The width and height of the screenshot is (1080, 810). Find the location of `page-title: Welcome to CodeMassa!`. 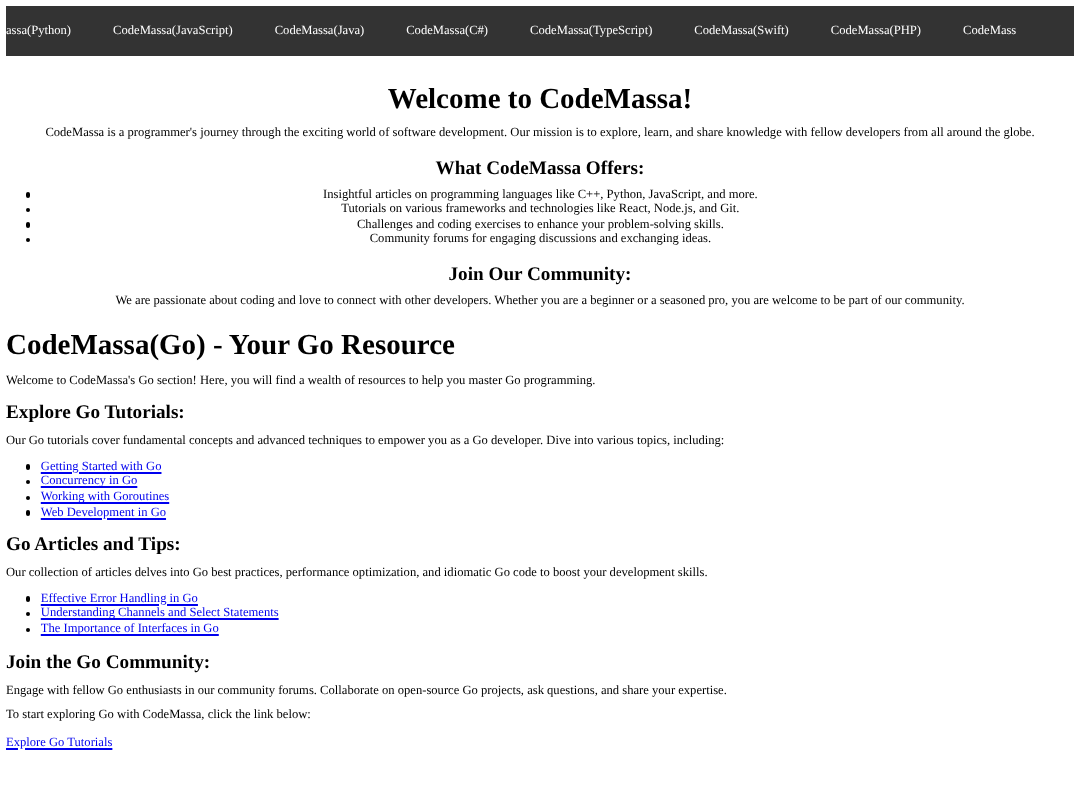

page-title: Welcome to CodeMassa! is located at coordinates (540, 101).